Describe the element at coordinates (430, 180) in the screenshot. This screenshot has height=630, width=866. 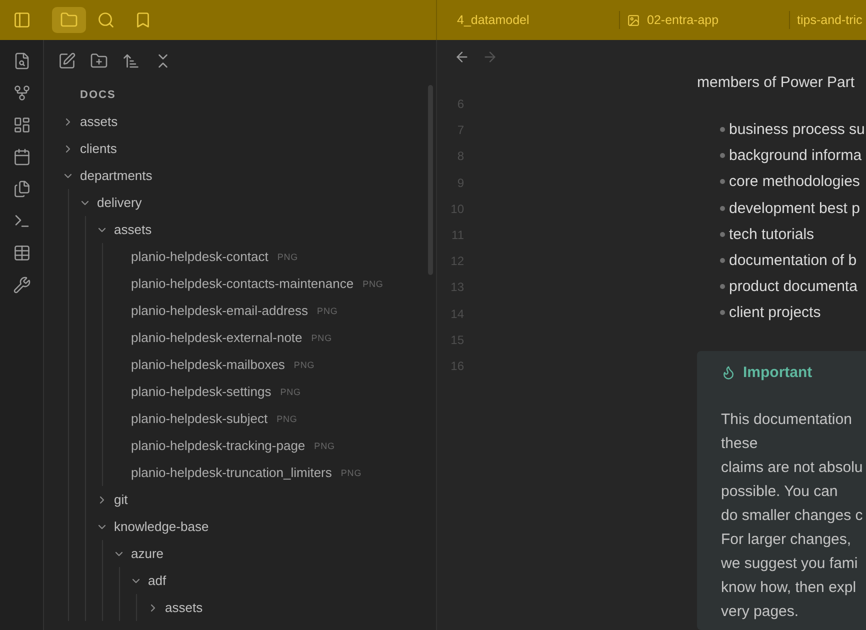
I see `scrollbar-thumb` at that location.